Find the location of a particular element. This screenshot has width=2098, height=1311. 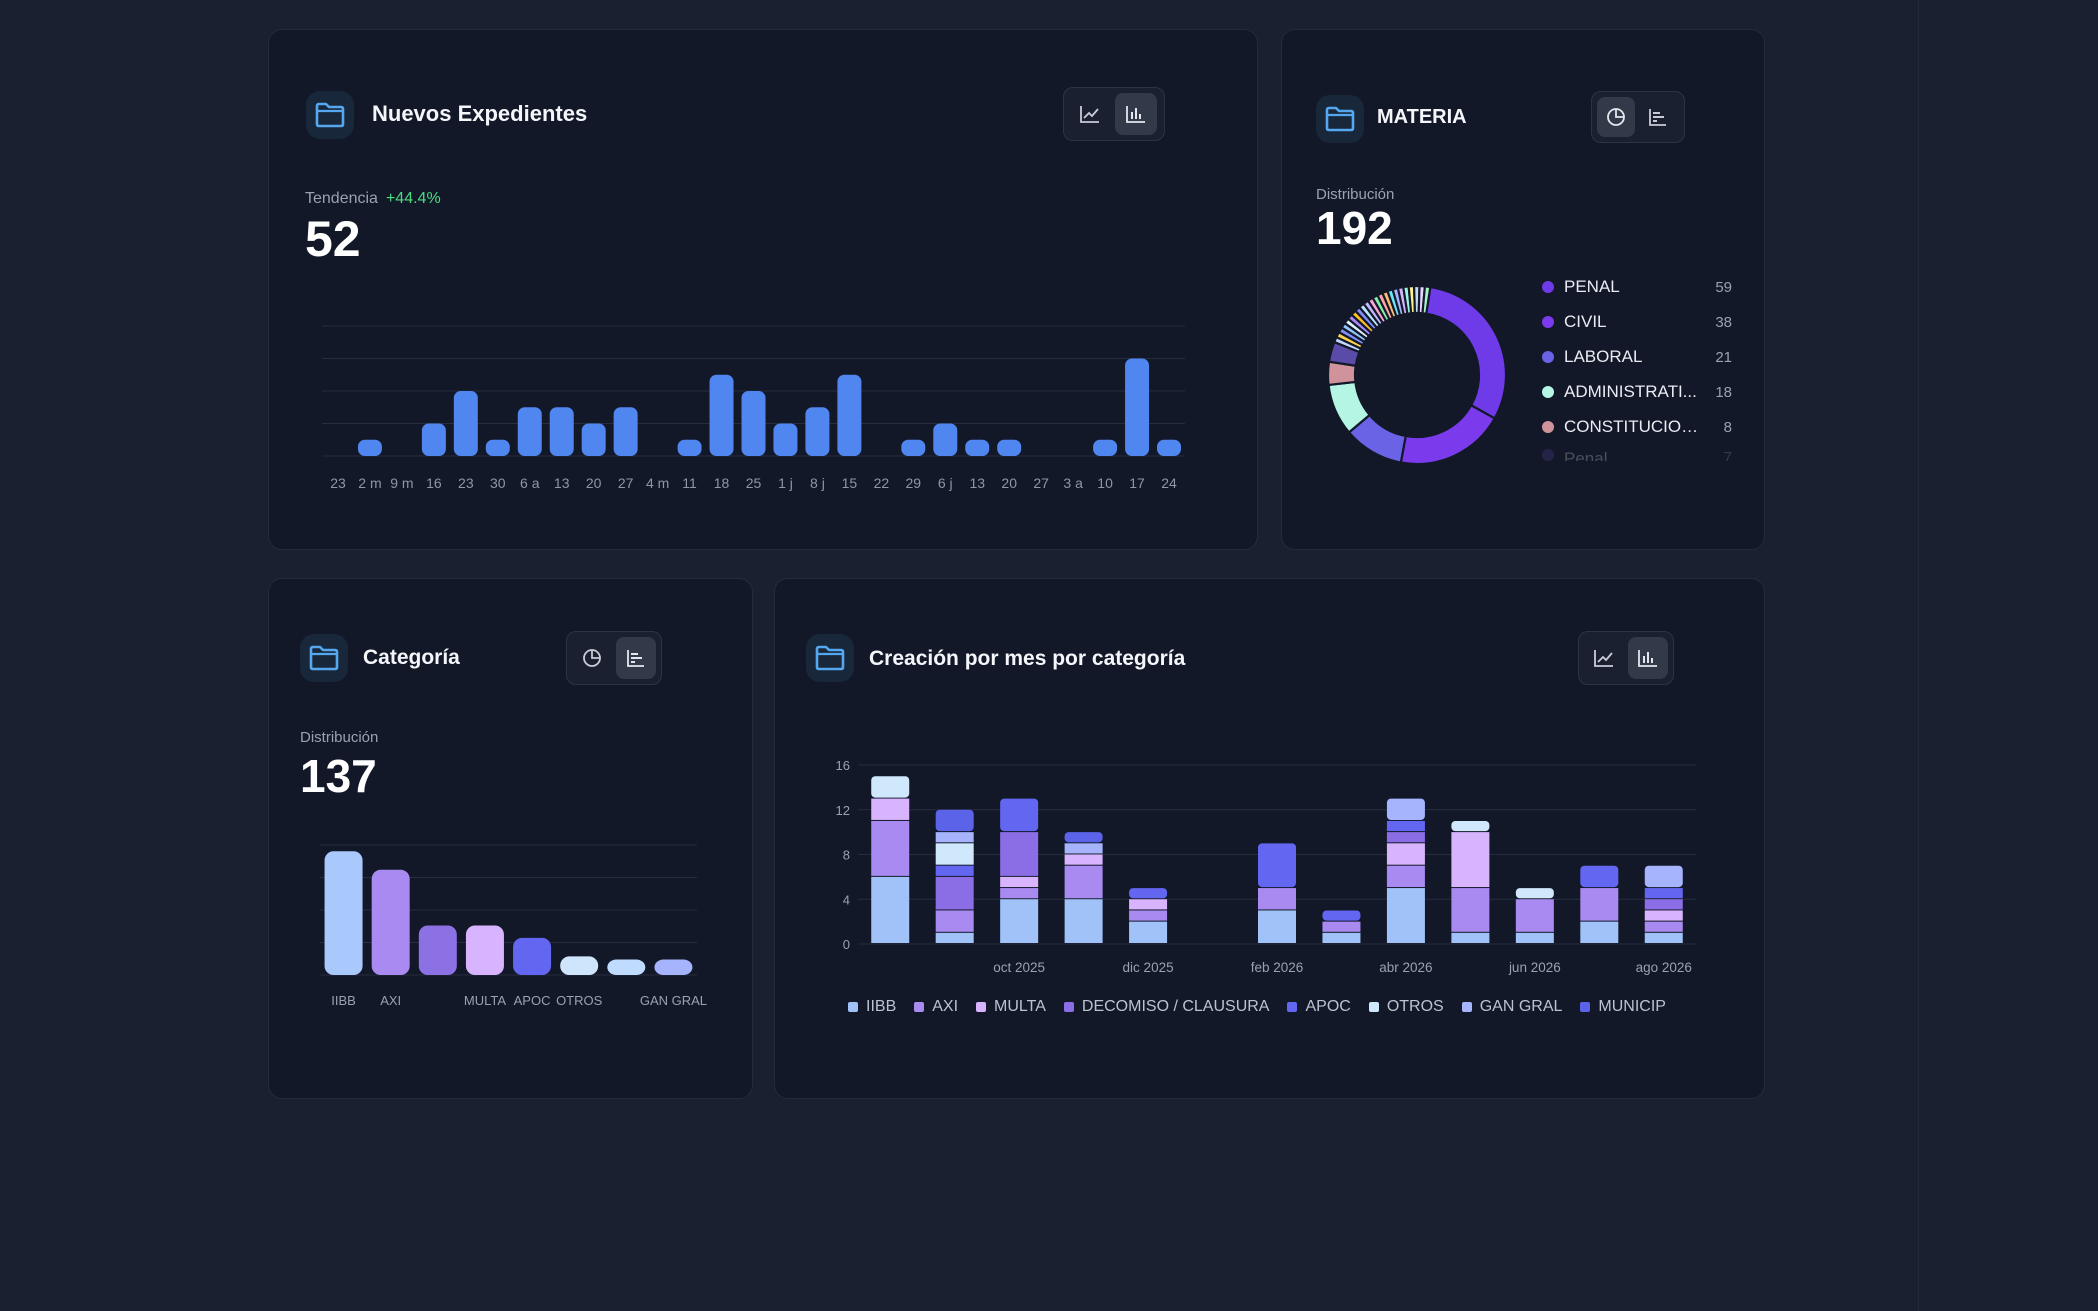

legend-item: CONSTITUCION... 8 is located at coordinates (1637, 427).